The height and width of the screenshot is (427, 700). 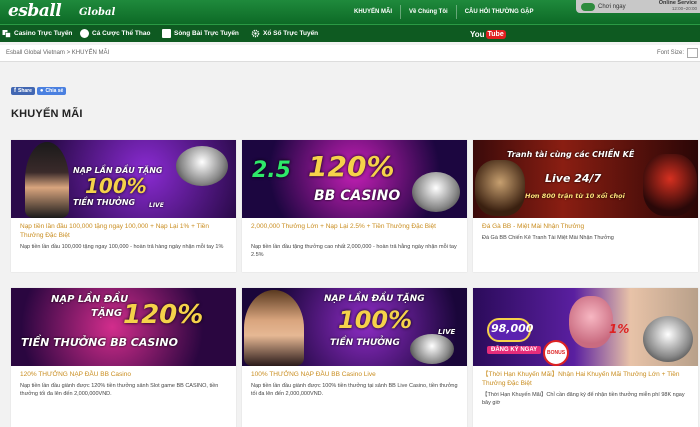 I want to click on nav-sports-label: Cá Cược Thể Thao, so click(x=121, y=33).